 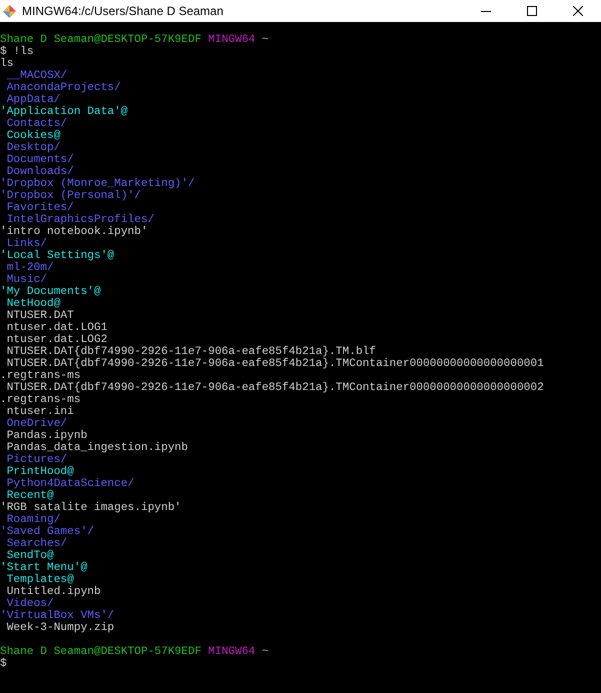 What do you see at coordinates (57, 328) in the screenshot?
I see `terminal-line: ntuser.dat.LOG1` at bounding box center [57, 328].